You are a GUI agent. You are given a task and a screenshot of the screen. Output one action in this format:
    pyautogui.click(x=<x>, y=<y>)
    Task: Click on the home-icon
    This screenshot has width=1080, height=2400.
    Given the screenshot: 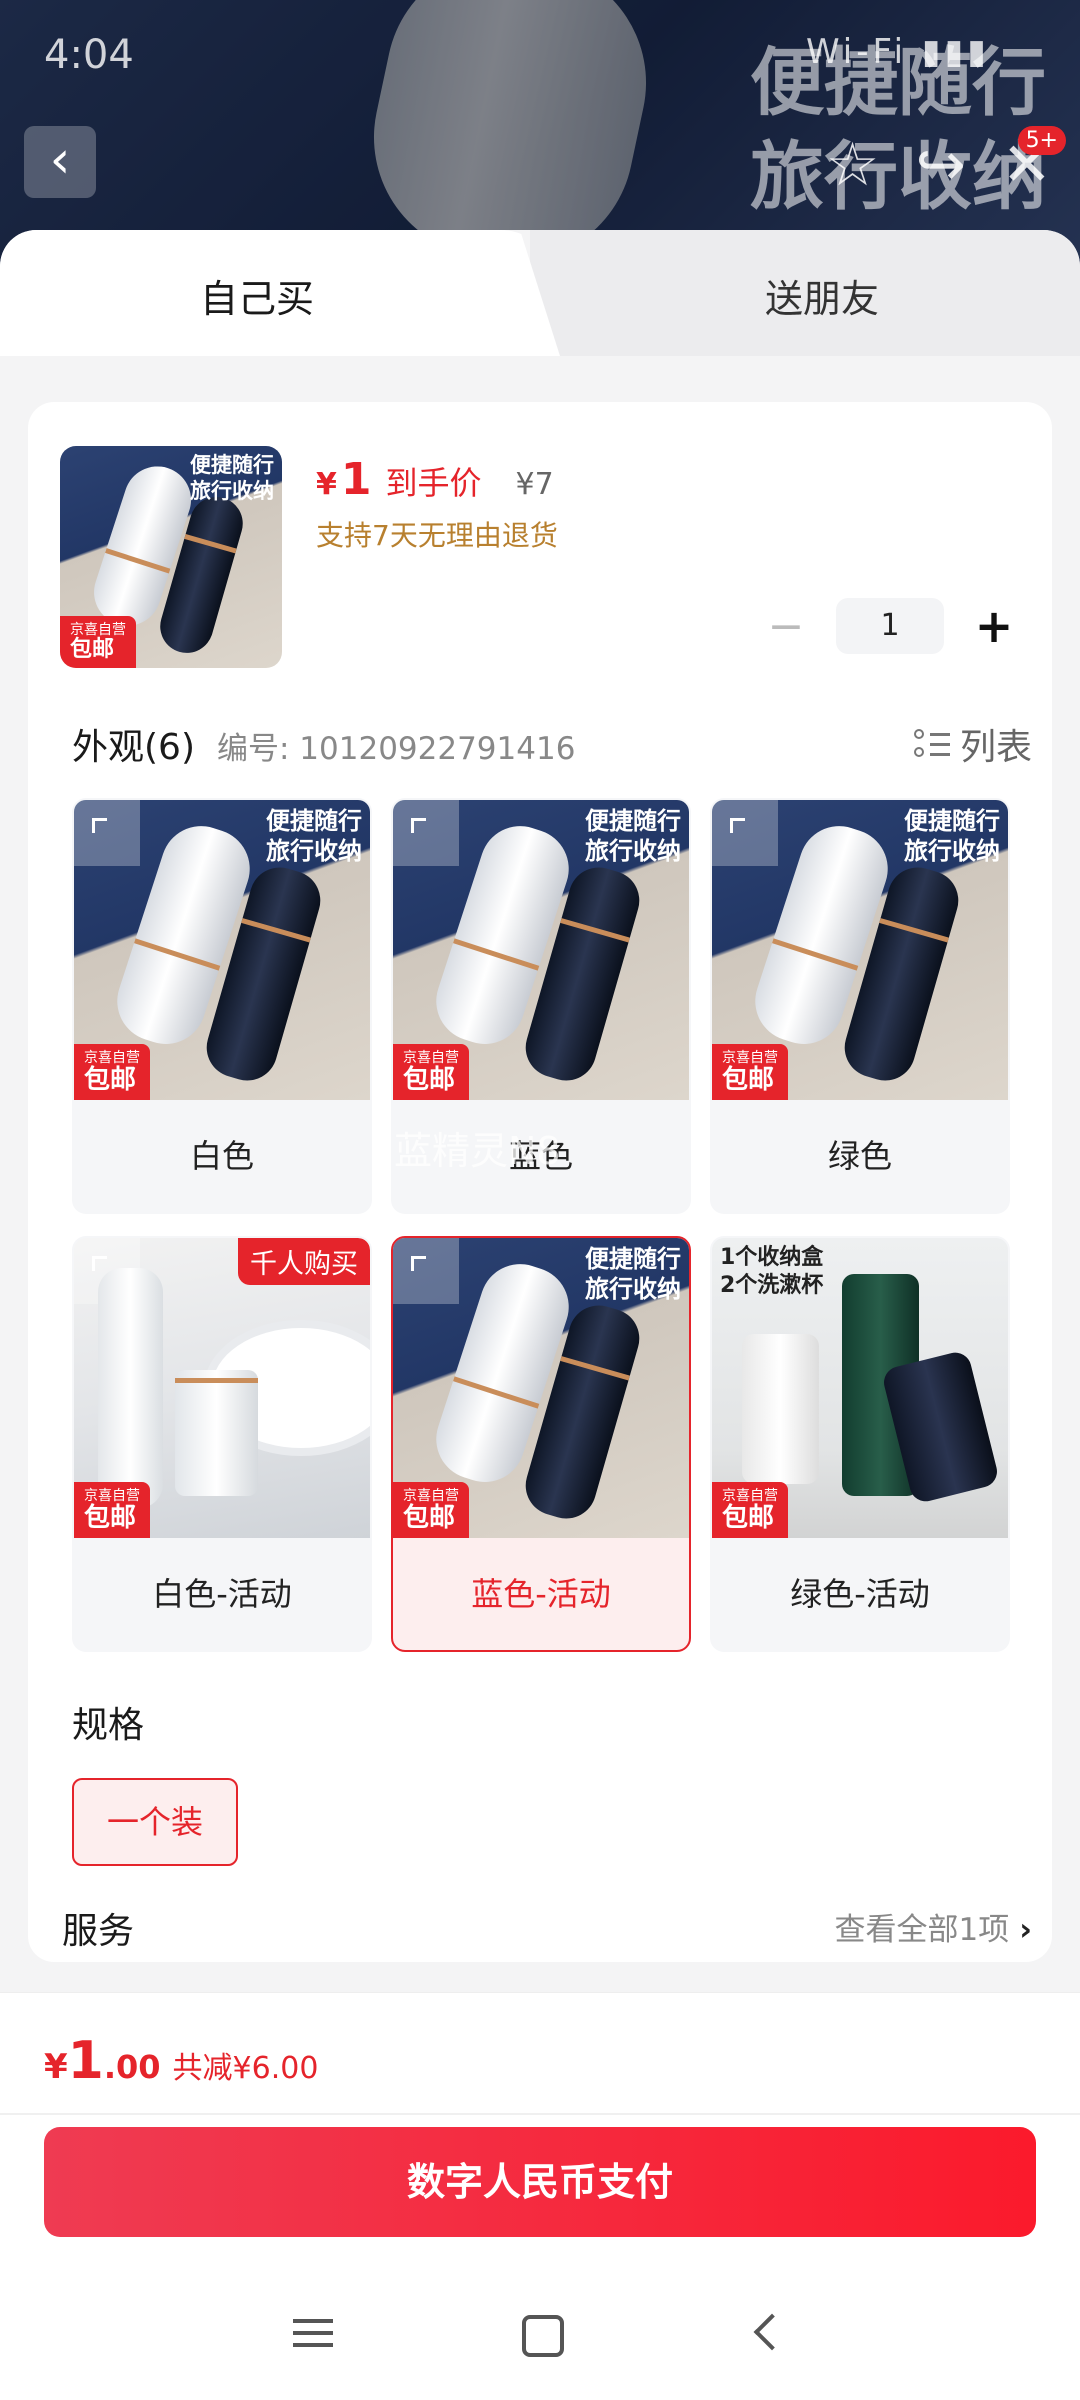 What is the action you would take?
    pyautogui.click(x=540, y=2333)
    